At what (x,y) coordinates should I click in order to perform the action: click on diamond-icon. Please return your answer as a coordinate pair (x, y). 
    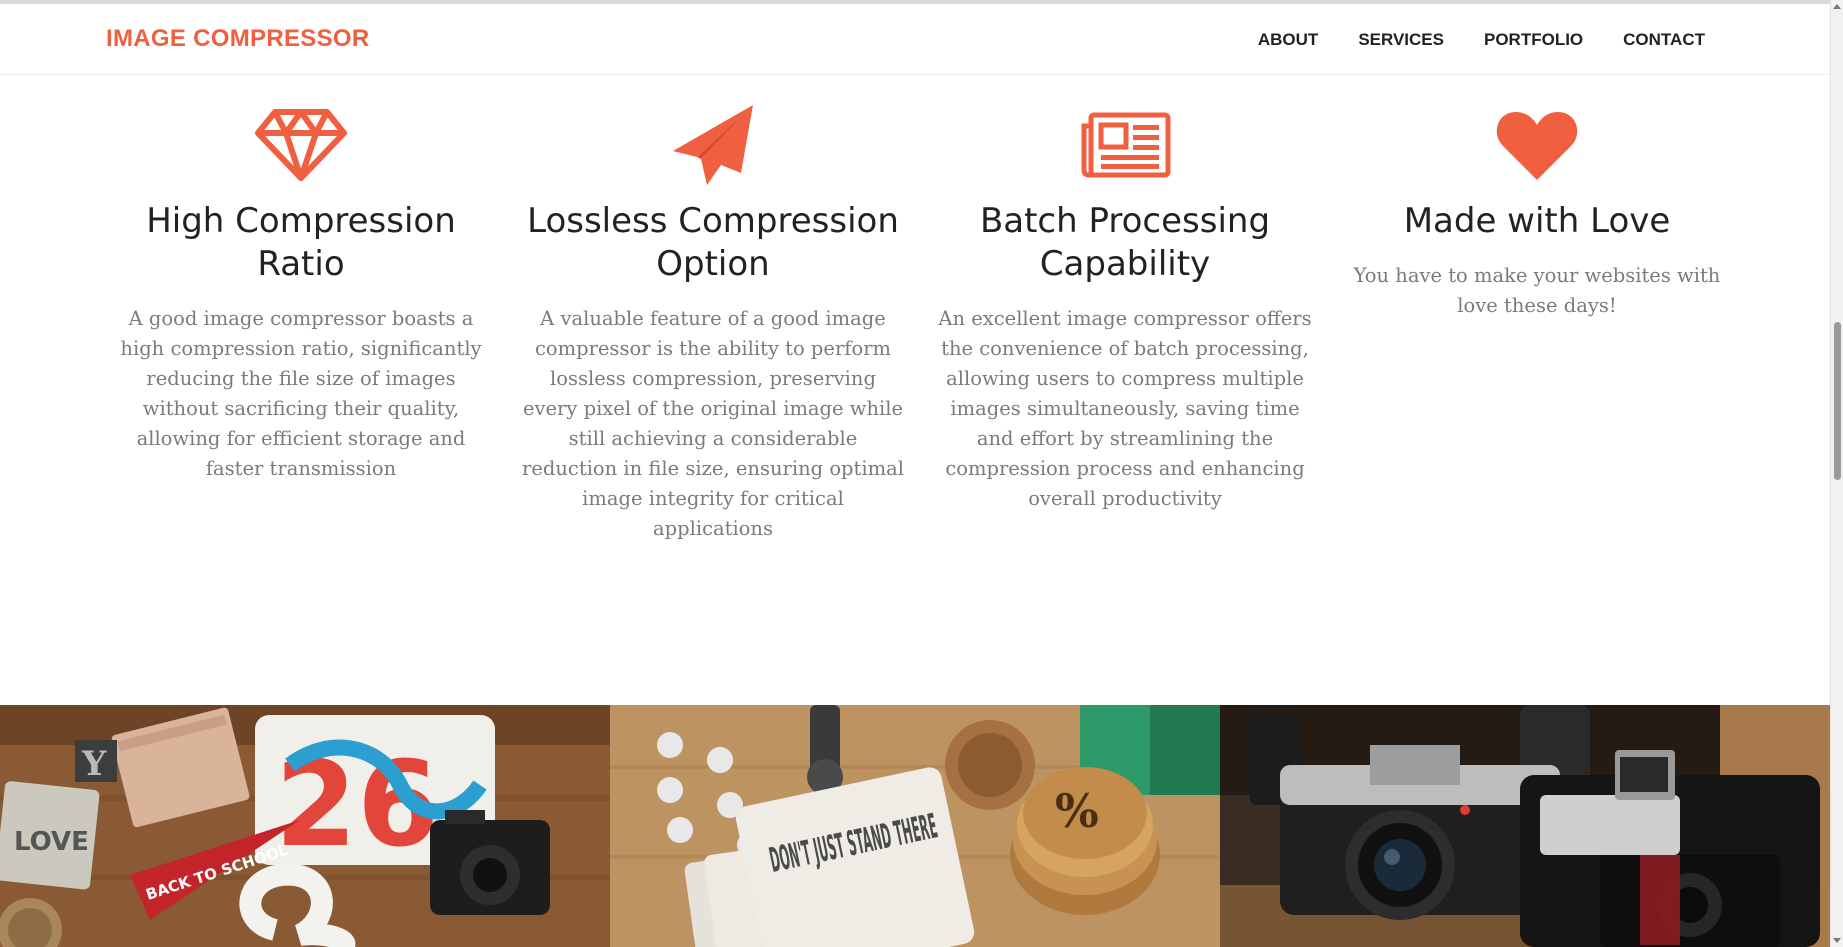
    Looking at the image, I should click on (301, 145).